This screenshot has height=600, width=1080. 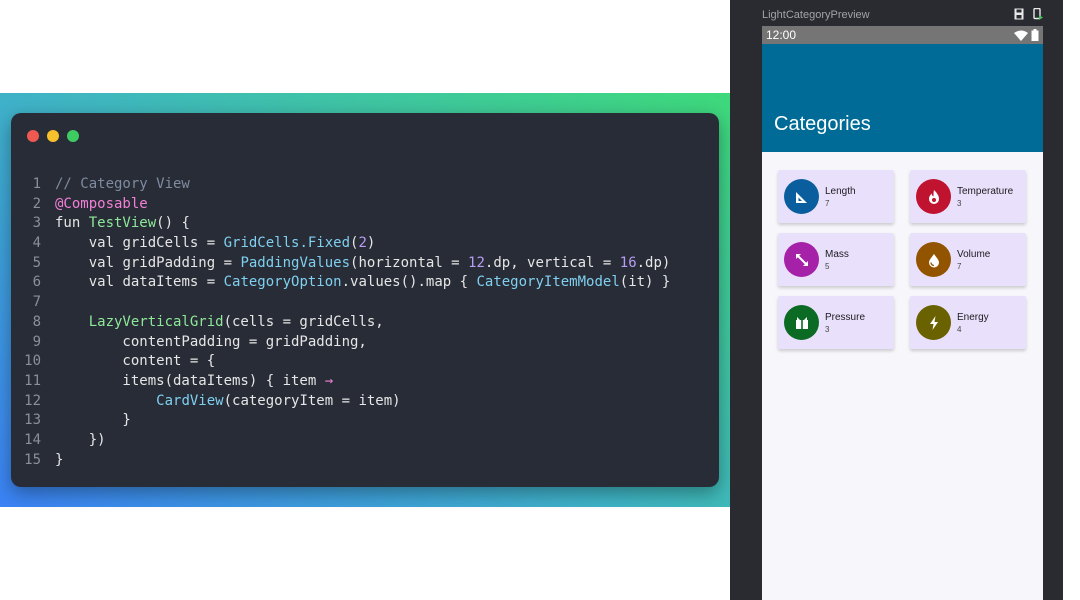 What do you see at coordinates (36, 262) in the screenshot?
I see `line-number: 5` at bounding box center [36, 262].